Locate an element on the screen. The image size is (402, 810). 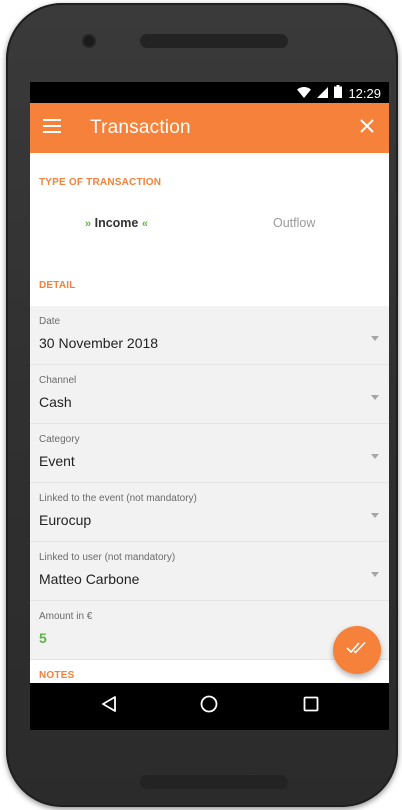
recents-square-icon is located at coordinates (311, 706).